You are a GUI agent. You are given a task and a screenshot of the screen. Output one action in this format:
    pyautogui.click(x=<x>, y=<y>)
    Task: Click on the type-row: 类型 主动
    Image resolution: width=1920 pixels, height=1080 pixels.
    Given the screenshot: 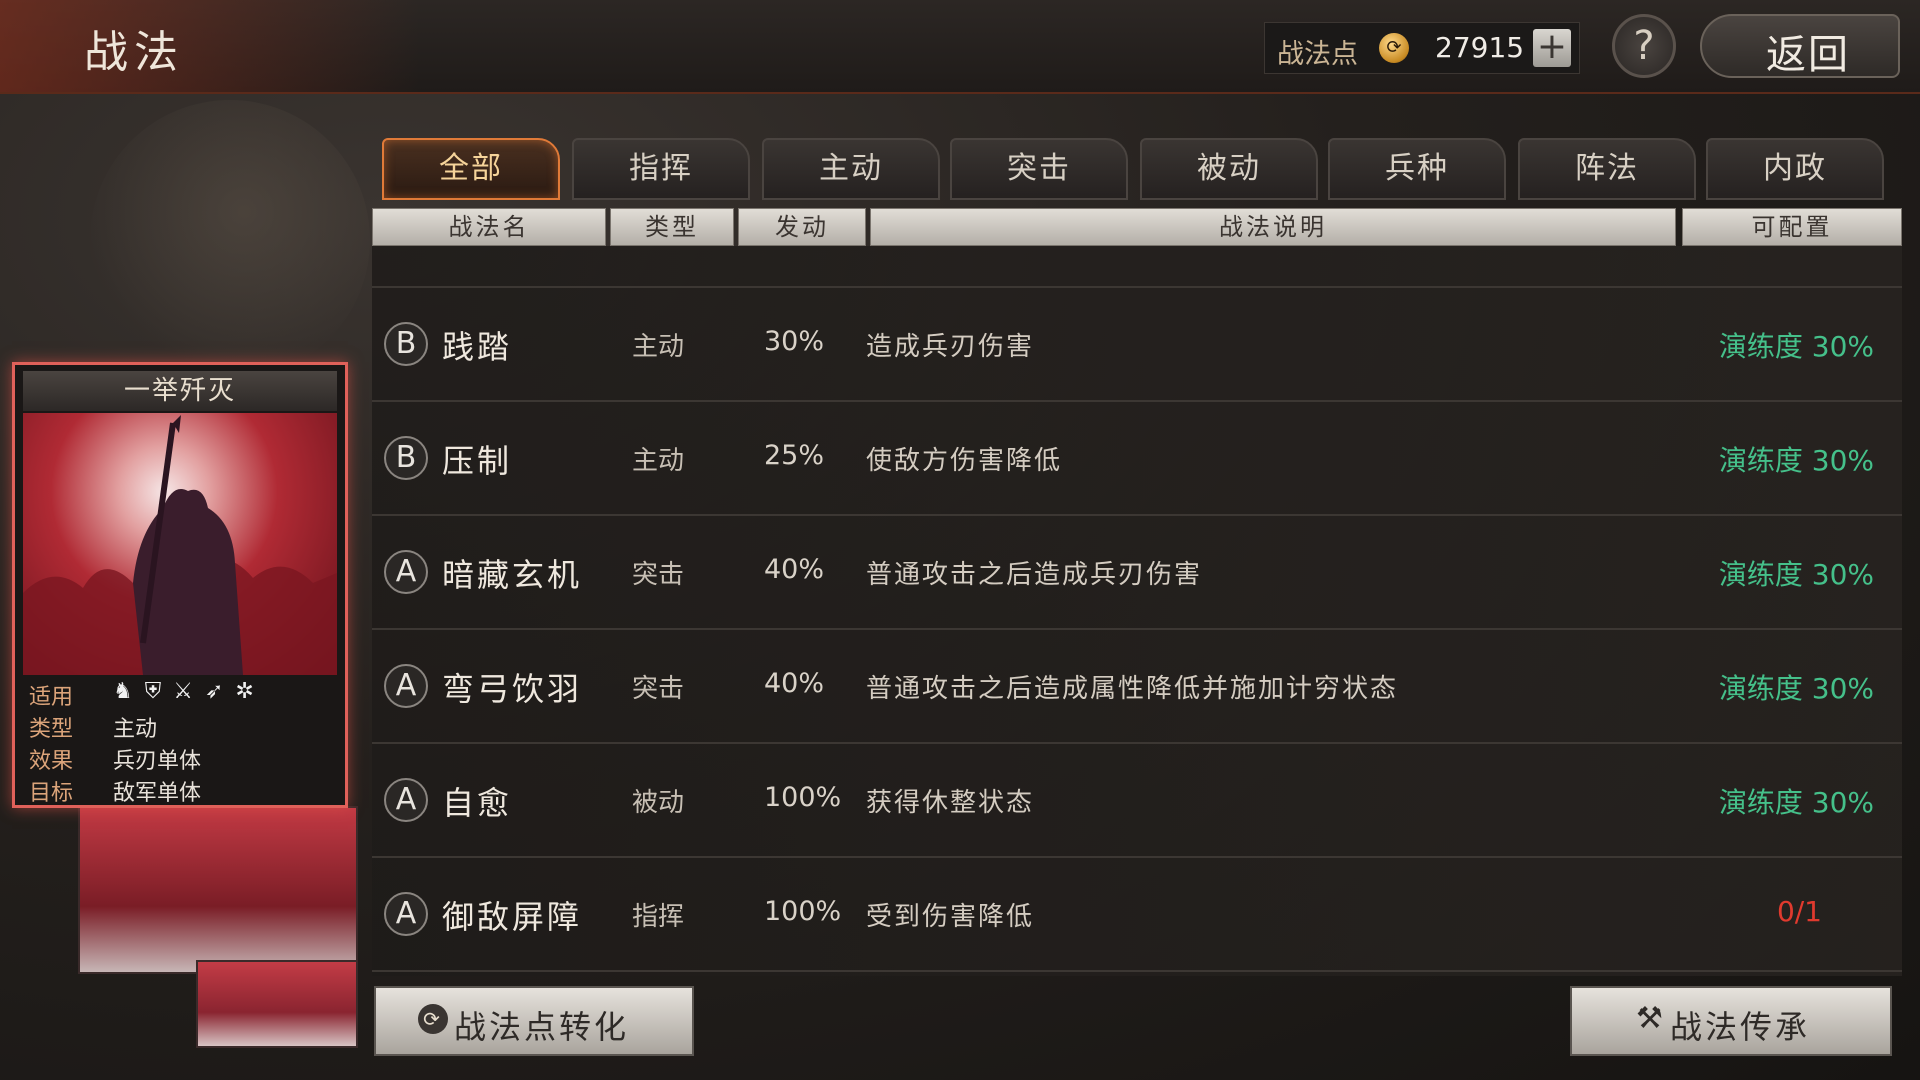 What is the action you would take?
    pyautogui.click(x=180, y=725)
    